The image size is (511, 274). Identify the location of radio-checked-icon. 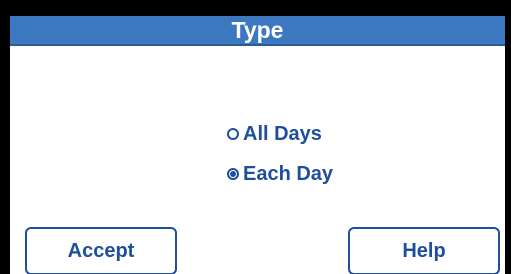
(233, 174).